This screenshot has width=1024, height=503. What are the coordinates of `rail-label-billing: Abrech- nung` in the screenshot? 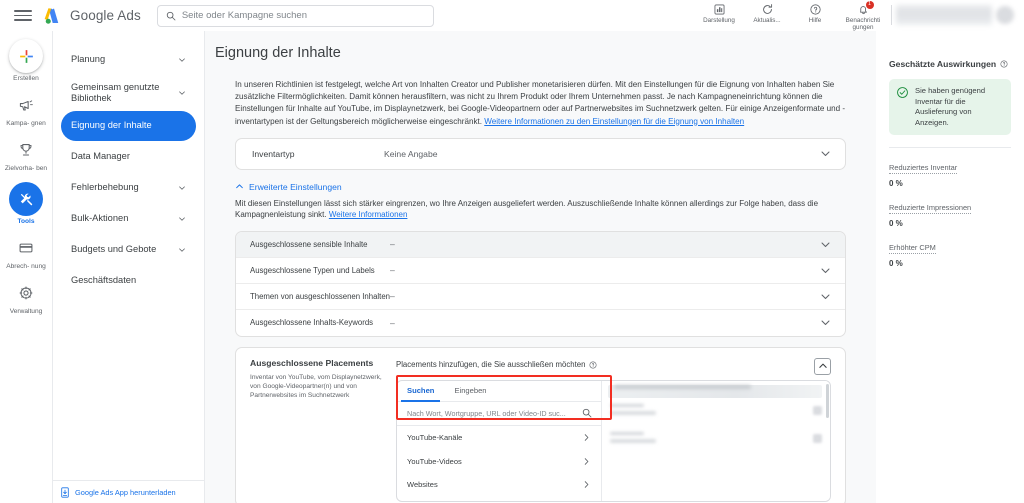 It's located at (26, 266).